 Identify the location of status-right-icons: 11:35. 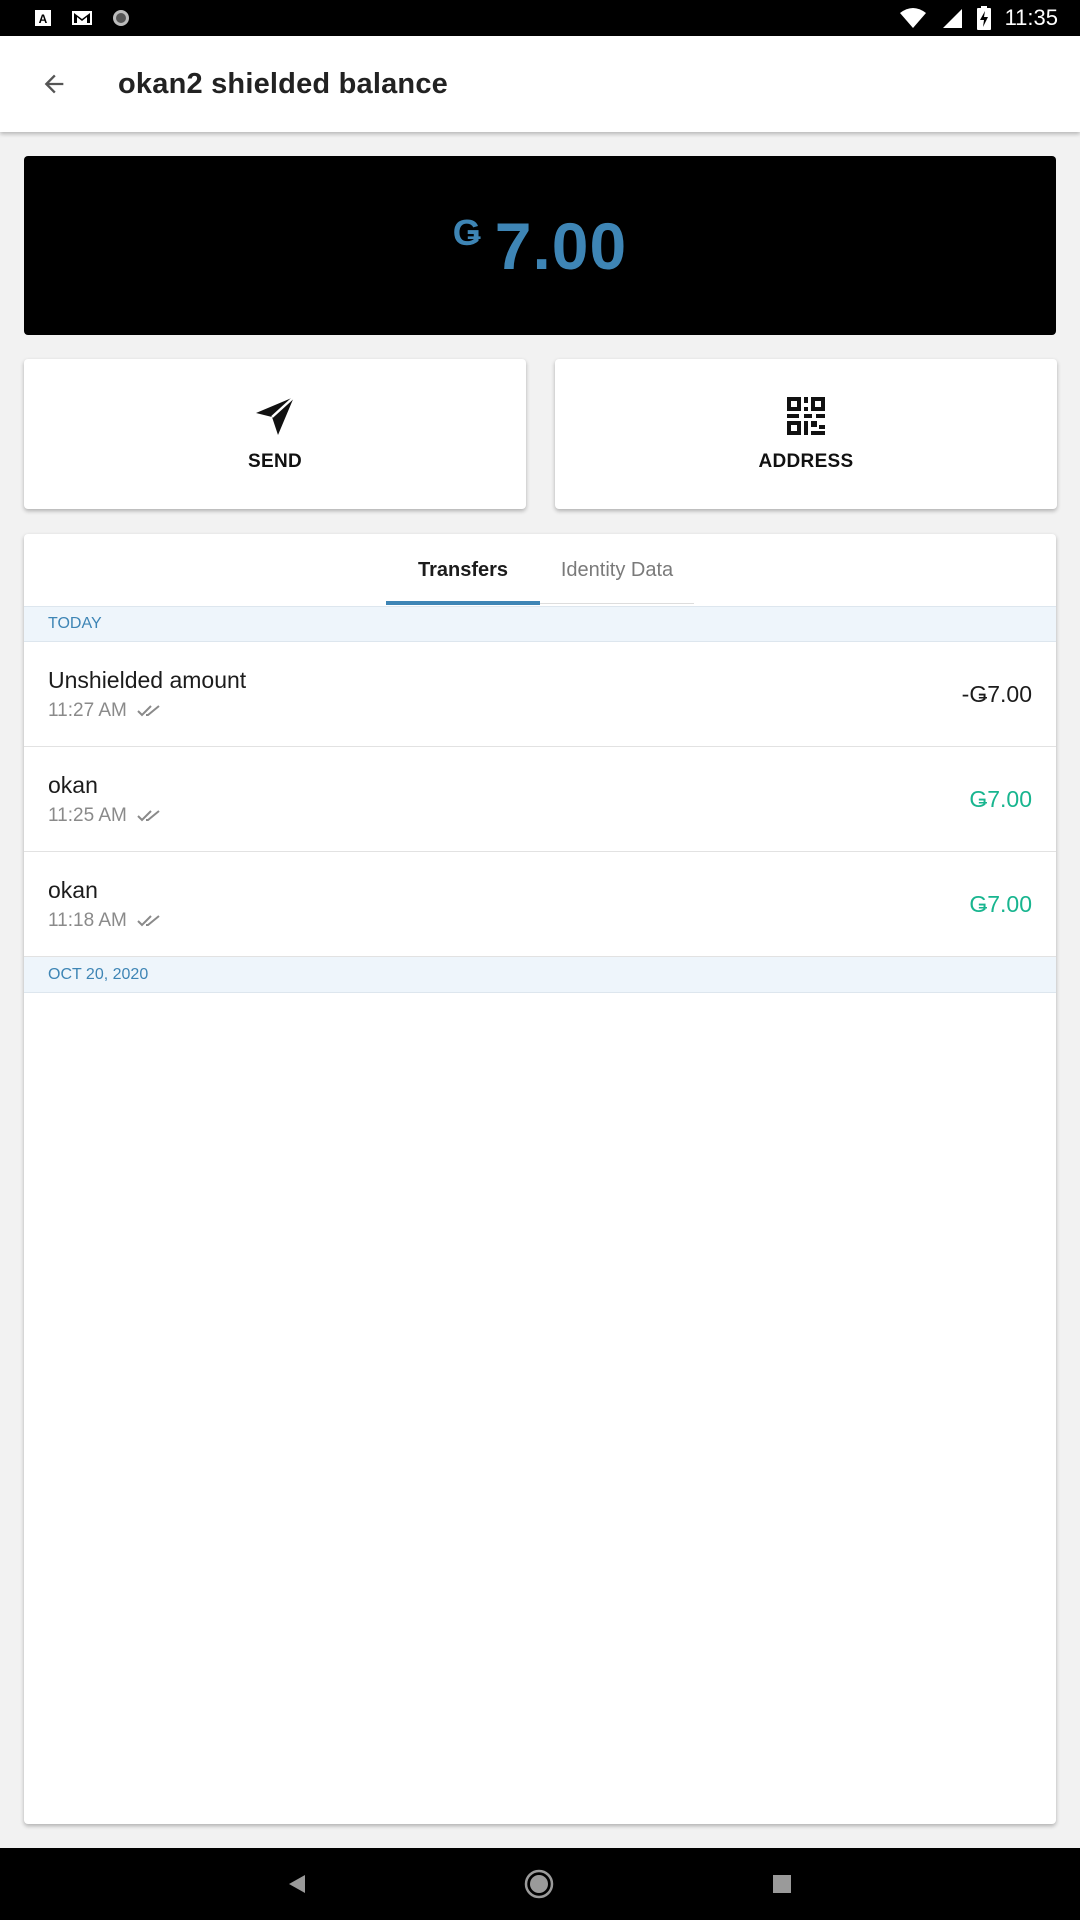
(989, 18).